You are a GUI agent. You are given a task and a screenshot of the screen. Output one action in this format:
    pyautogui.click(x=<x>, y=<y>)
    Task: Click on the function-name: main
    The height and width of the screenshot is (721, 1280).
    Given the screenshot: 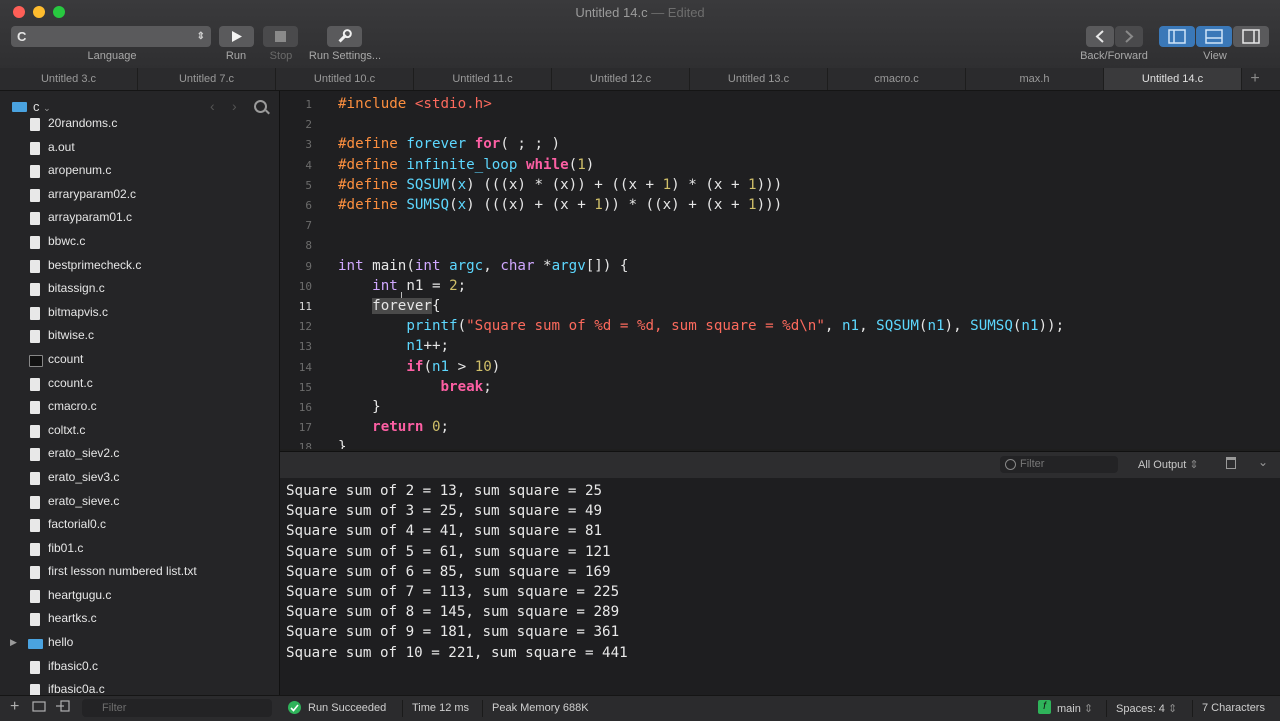 What is the action you would take?
    pyautogui.click(x=1069, y=709)
    